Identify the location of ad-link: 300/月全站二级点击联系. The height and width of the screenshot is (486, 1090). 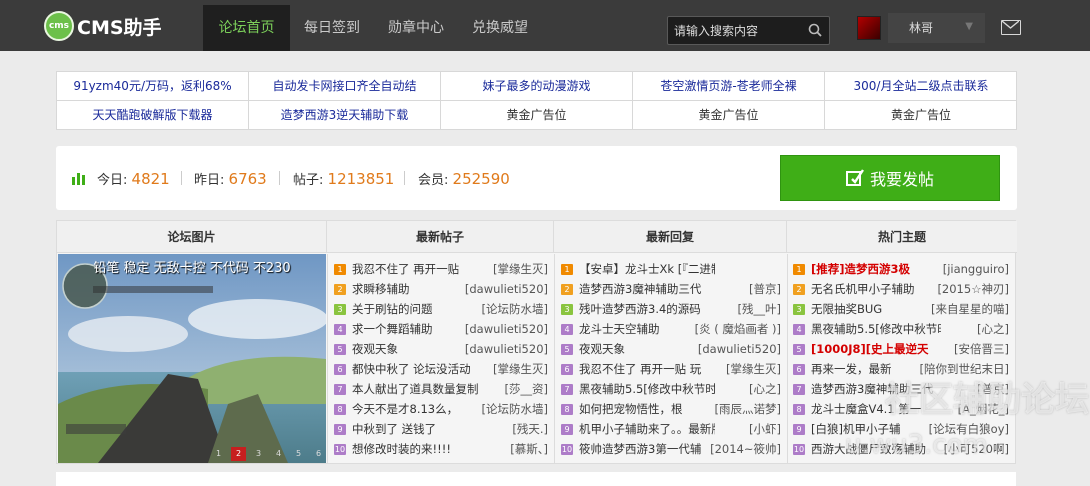
(921, 86).